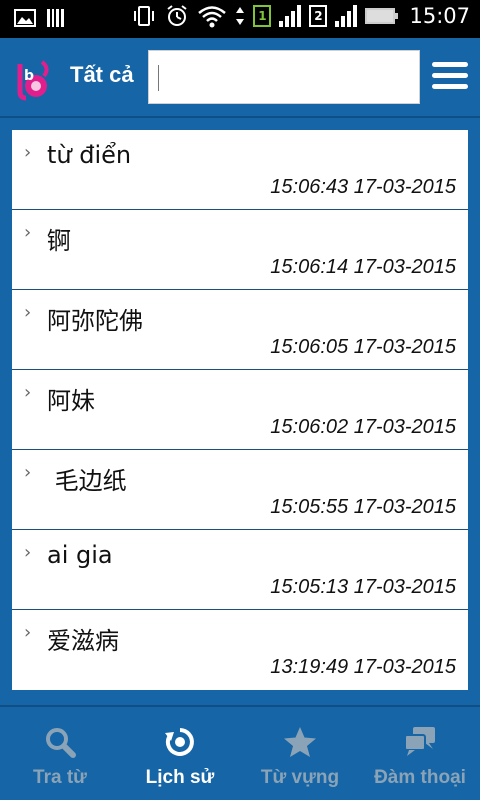  I want to click on tab-lich-su: Lịch sử, so click(180, 753).